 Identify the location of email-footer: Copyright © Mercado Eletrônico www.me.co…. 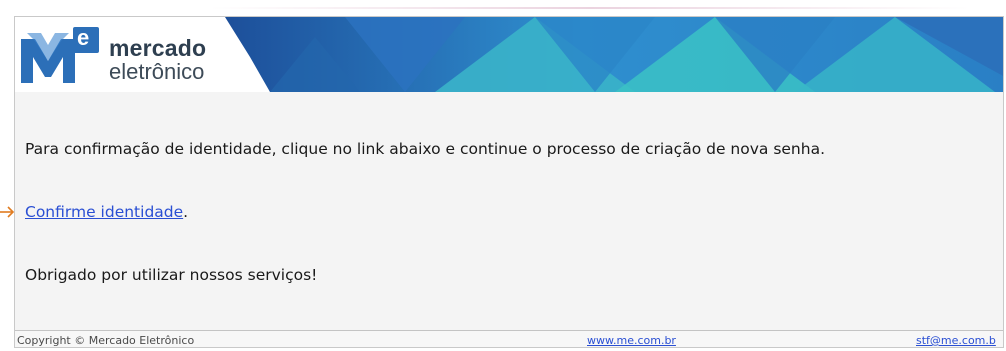
(509, 338).